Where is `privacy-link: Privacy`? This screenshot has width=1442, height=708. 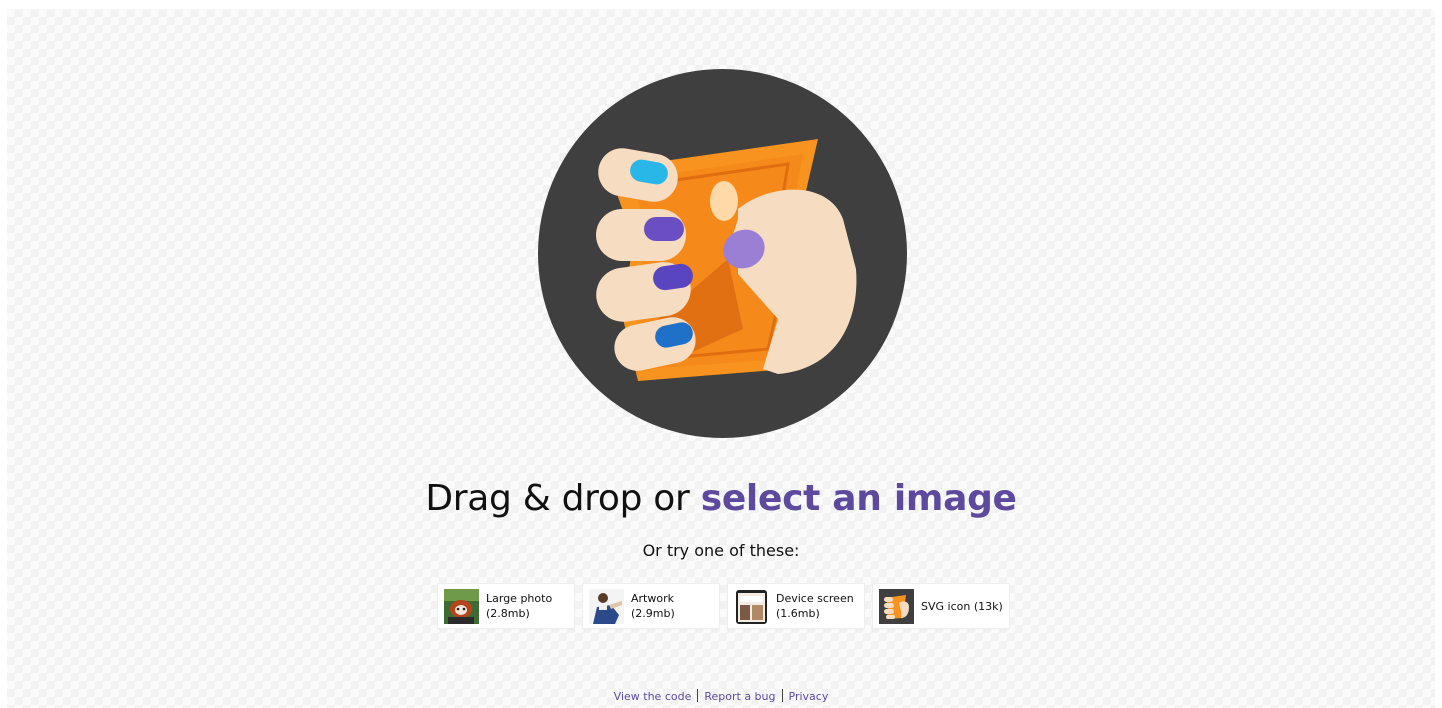
privacy-link: Privacy is located at coordinates (809, 696).